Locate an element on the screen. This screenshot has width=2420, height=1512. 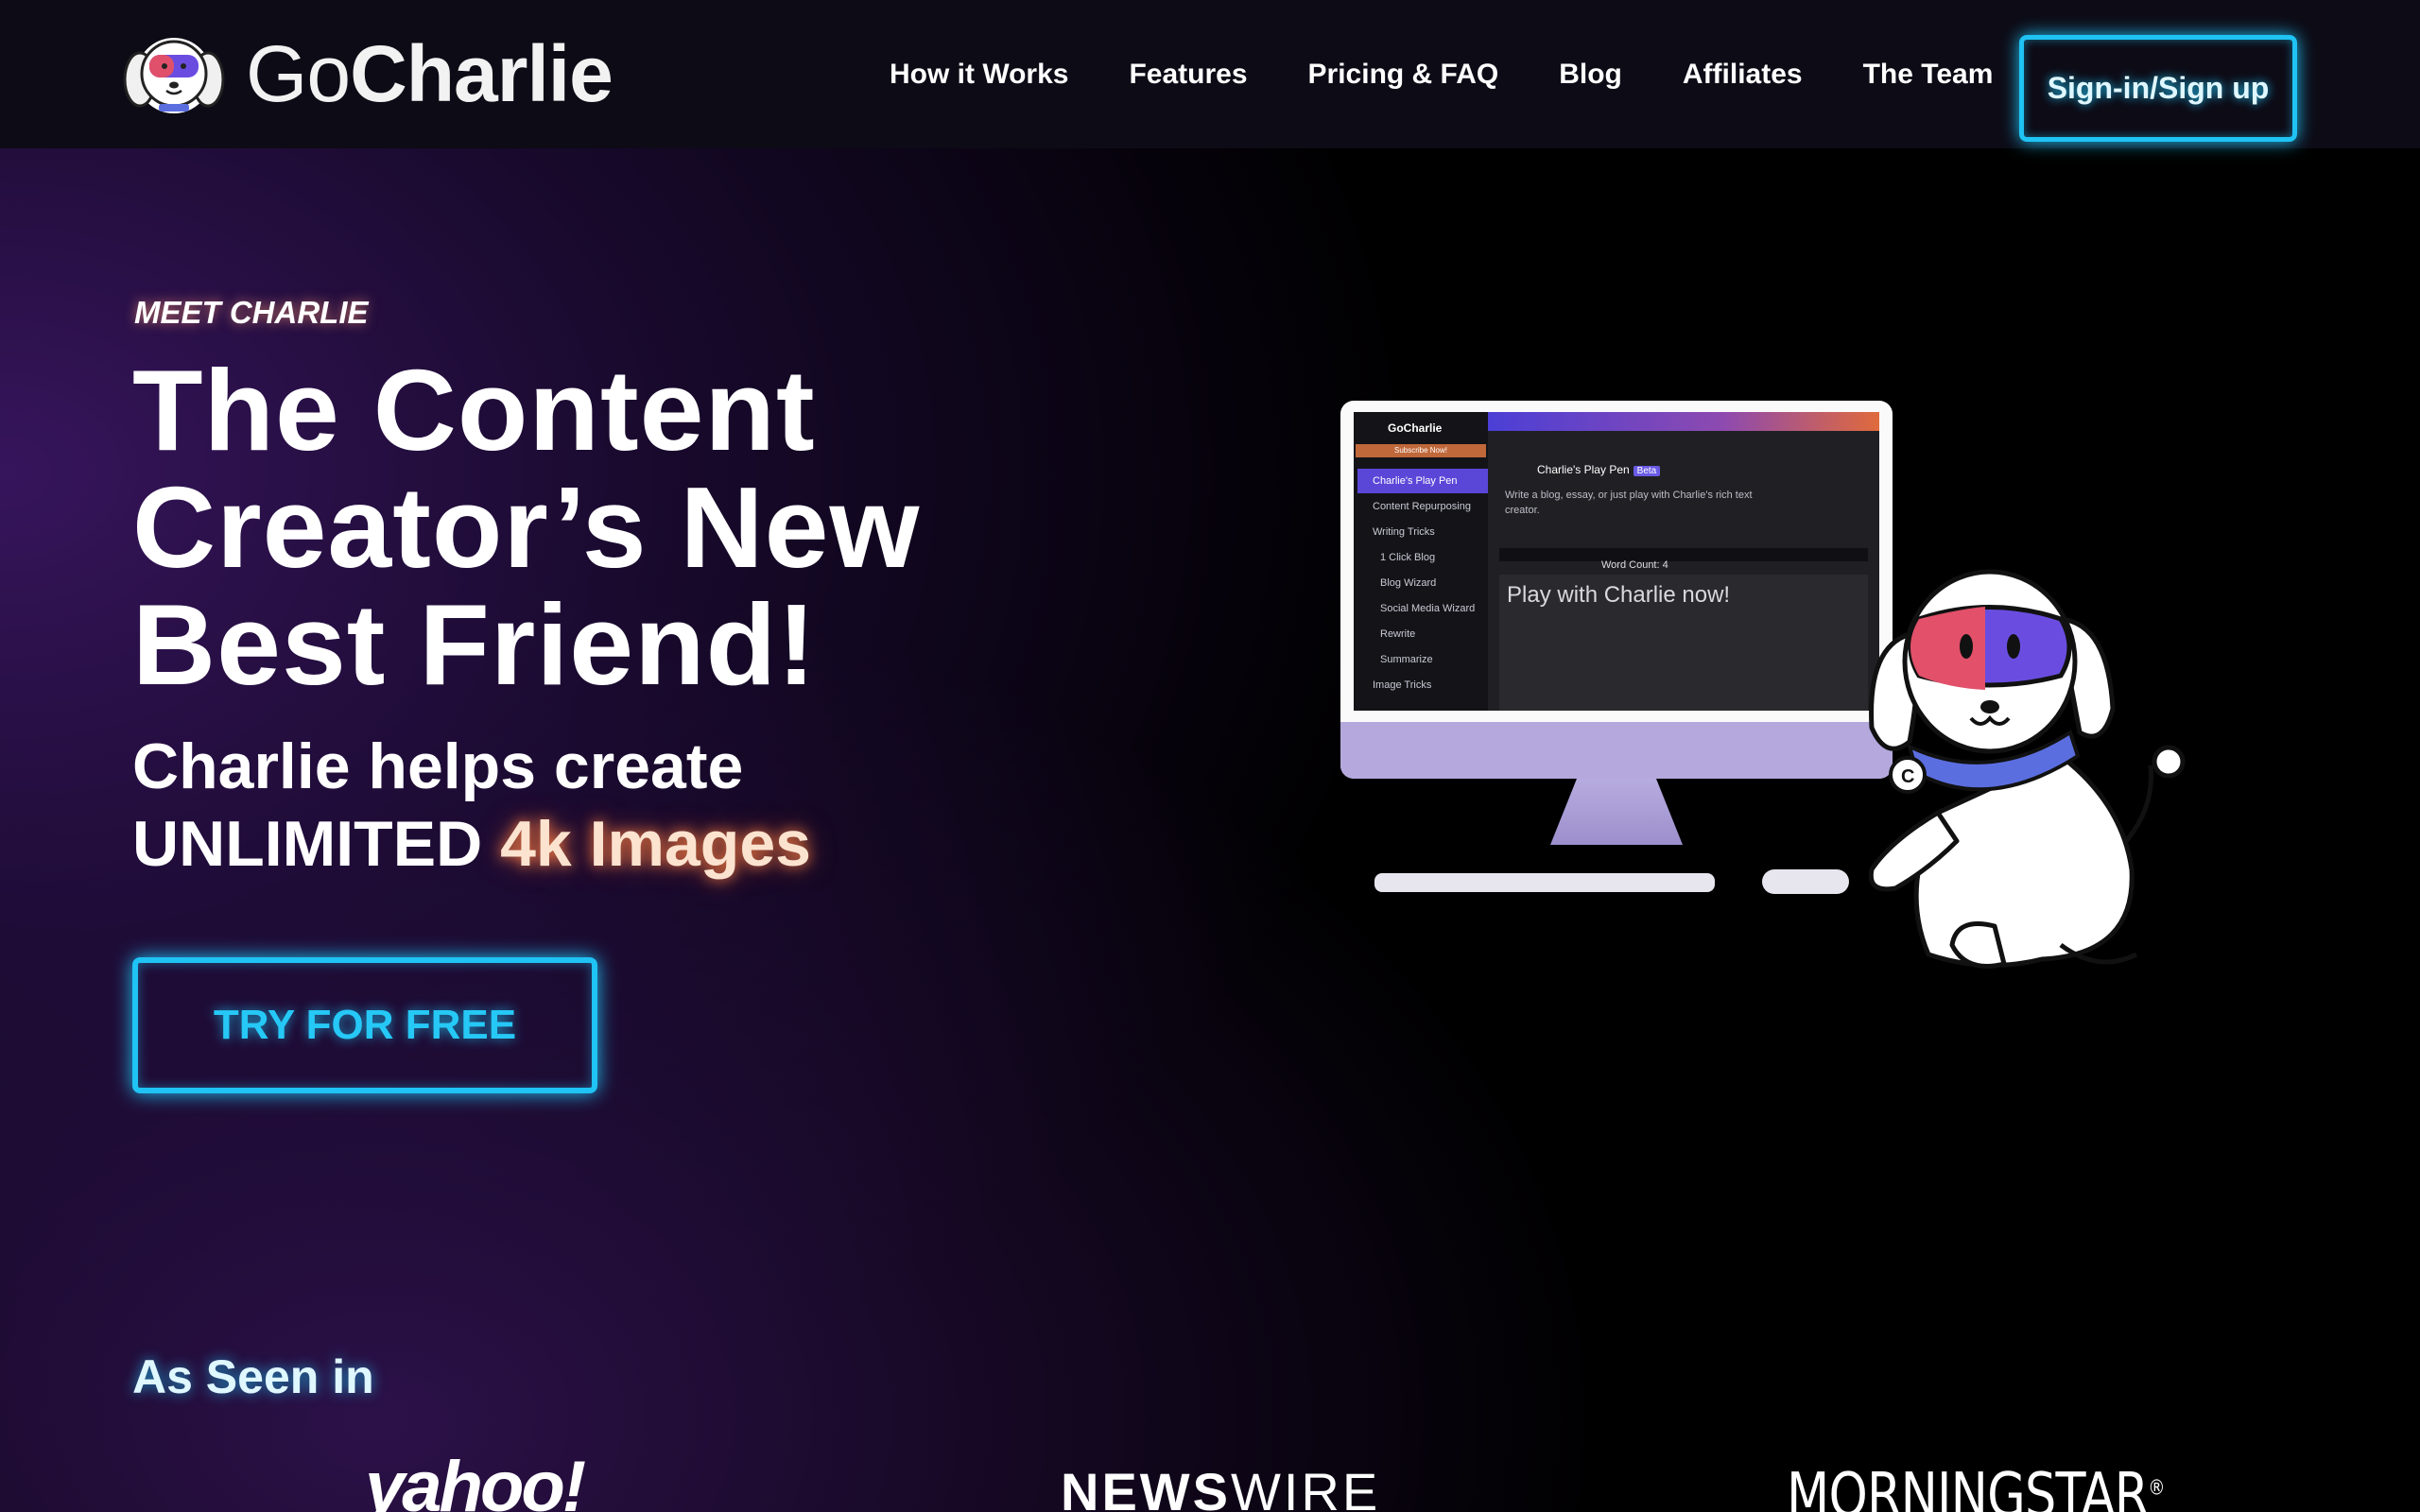
morningstar-logo-text: MORNINGSTAR is located at coordinates (1968, 1486).